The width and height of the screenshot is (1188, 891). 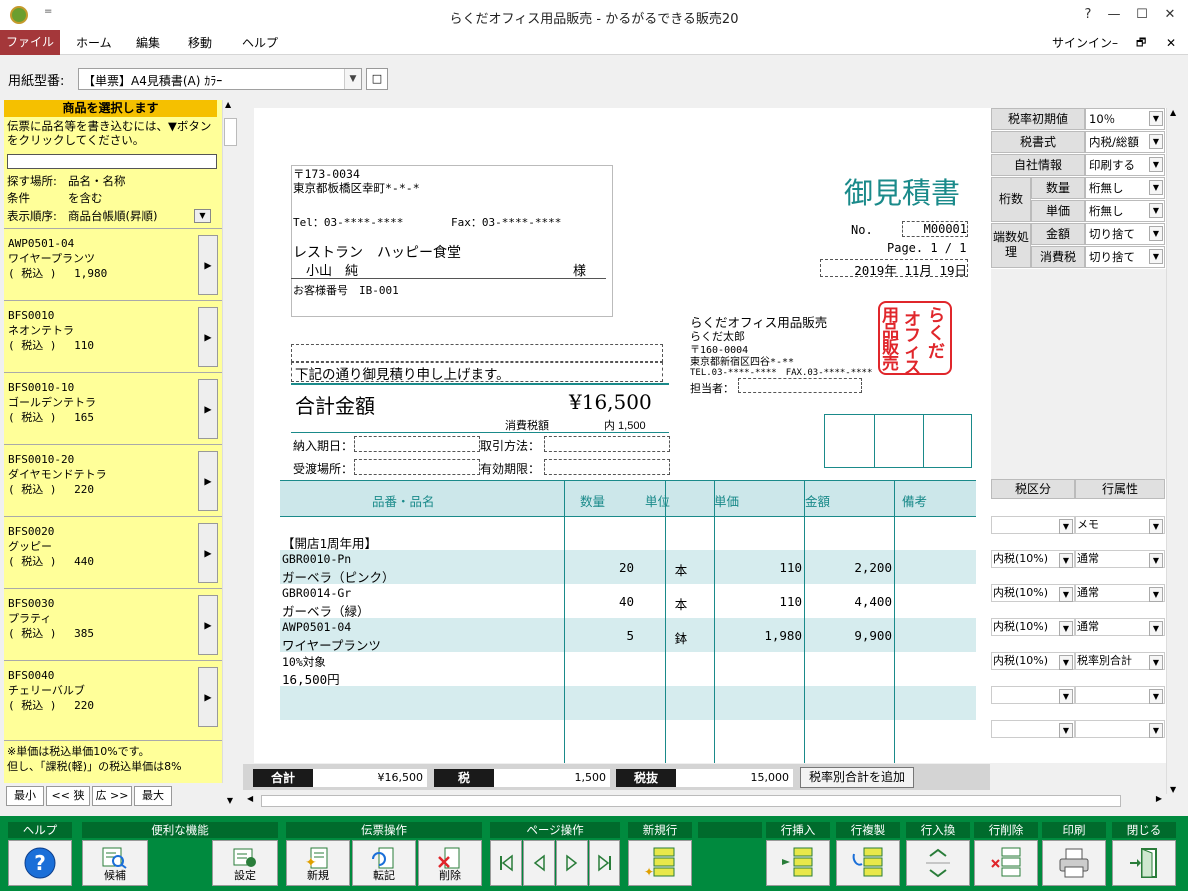 What do you see at coordinates (572, 863) in the screenshot?
I see `next-page-button` at bounding box center [572, 863].